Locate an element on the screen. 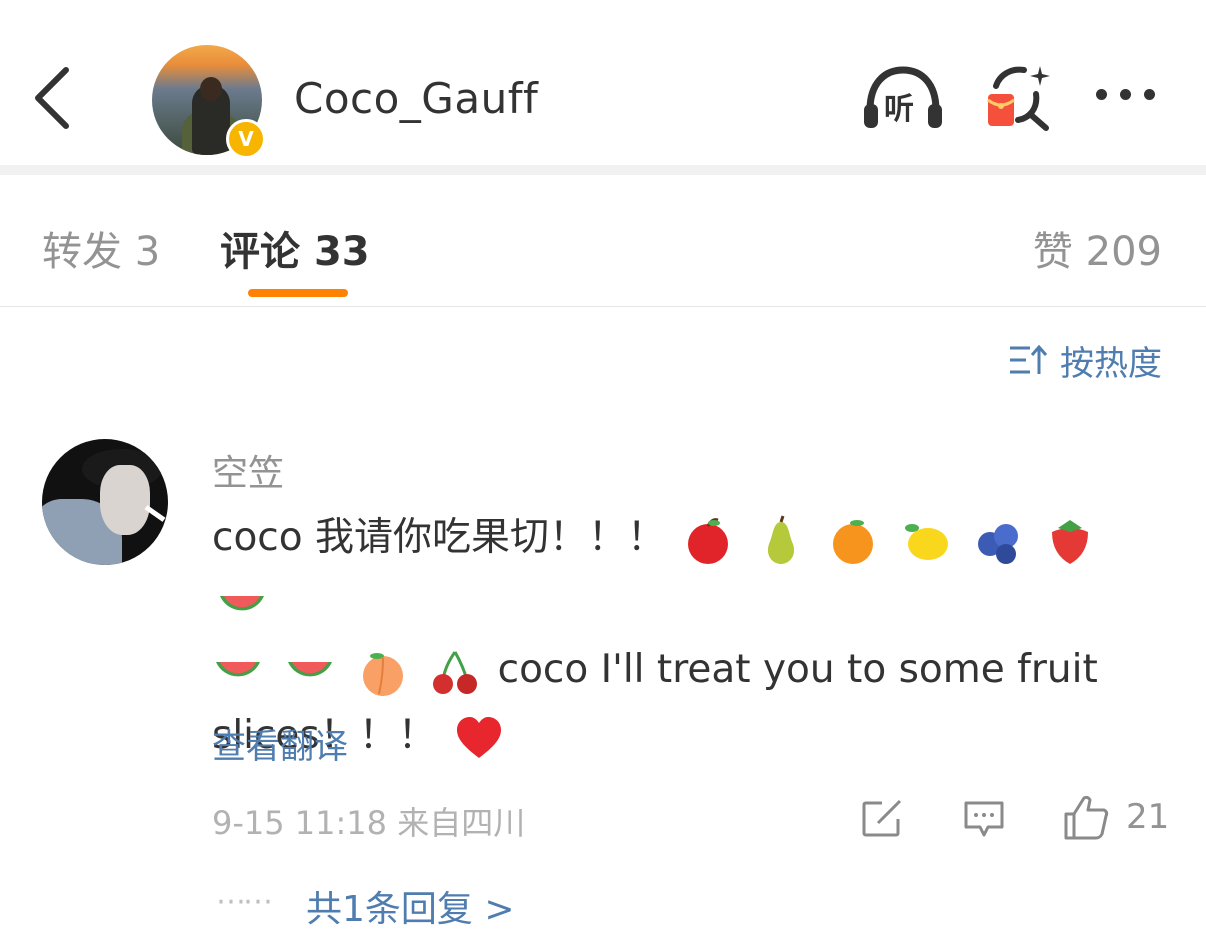  verified-badge: V is located at coordinates (246, 139).